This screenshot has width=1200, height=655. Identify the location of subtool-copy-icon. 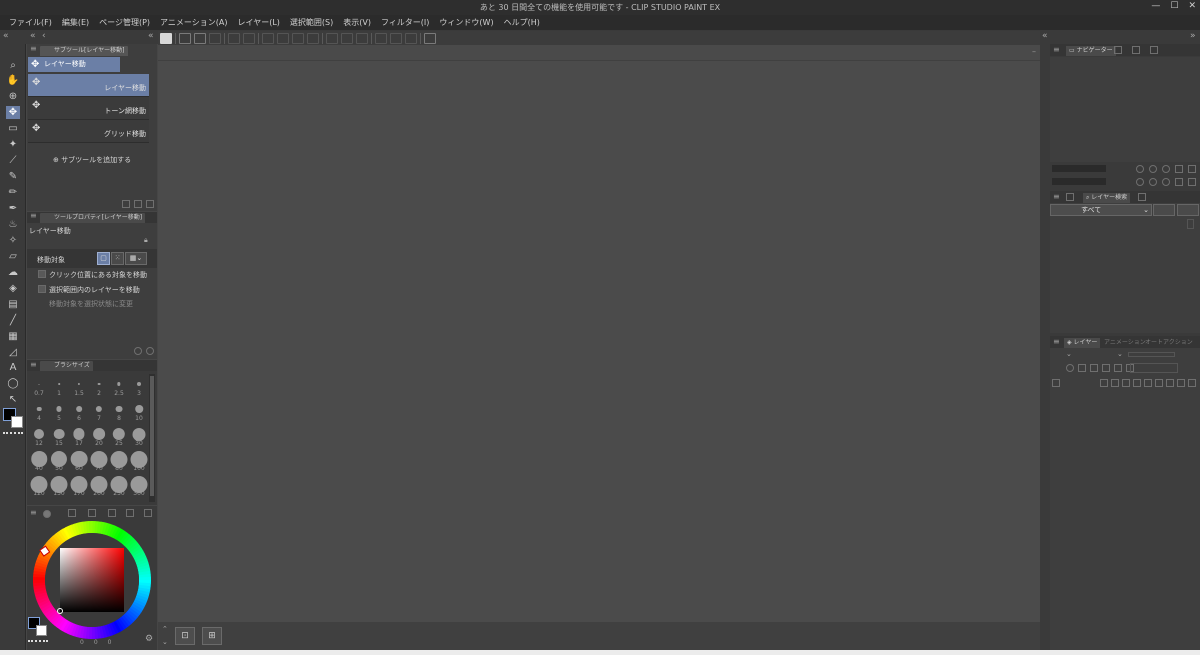
(126, 204).